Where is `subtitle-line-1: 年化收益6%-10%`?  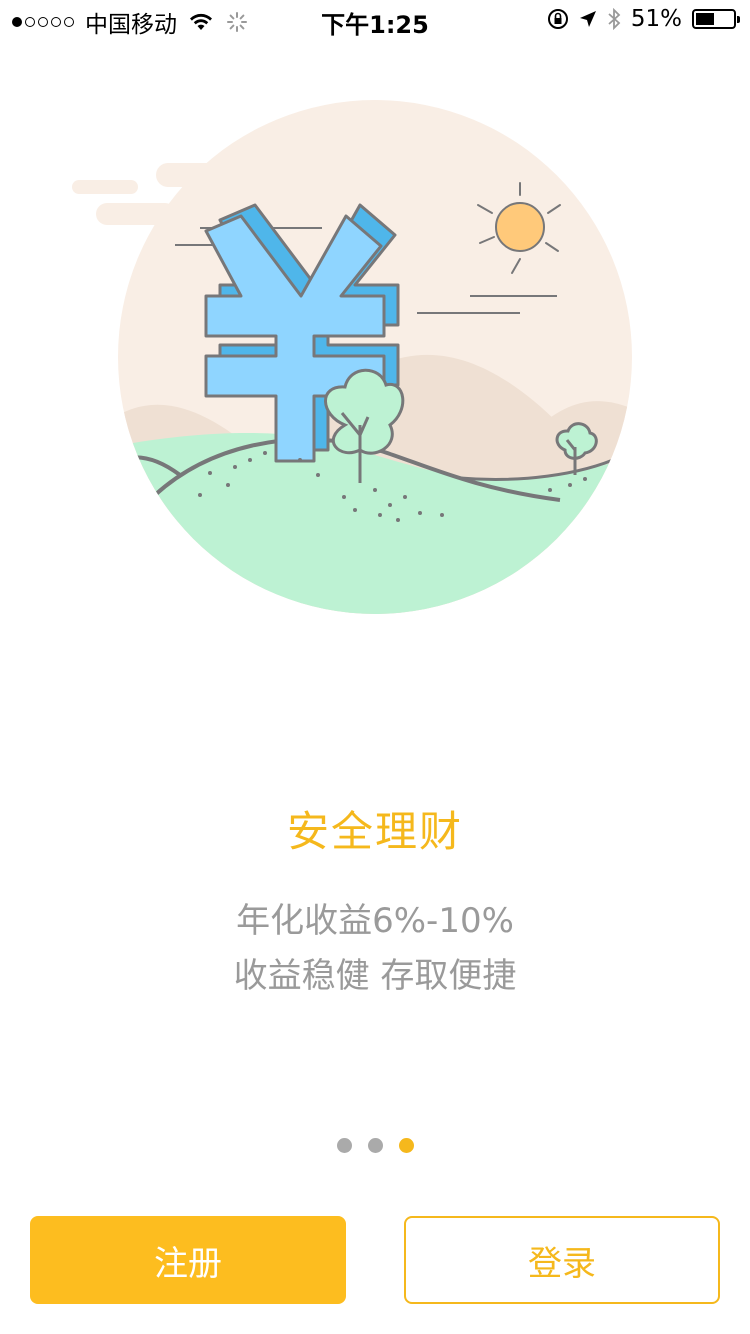 subtitle-line-1: 年化收益6%-10% is located at coordinates (375, 921).